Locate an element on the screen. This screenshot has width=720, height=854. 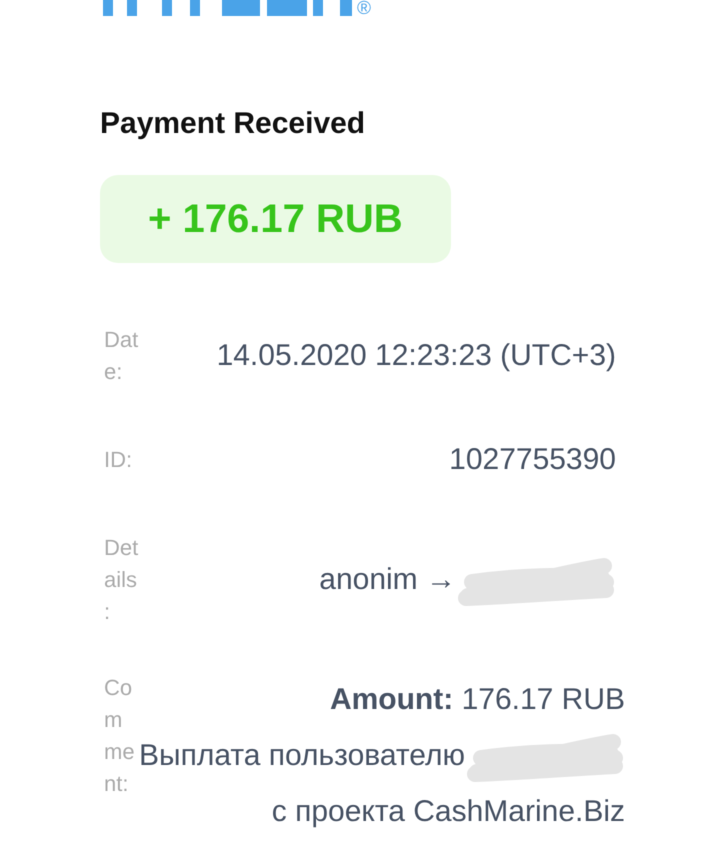
field-label: Comment: is located at coordinates (120, 736).